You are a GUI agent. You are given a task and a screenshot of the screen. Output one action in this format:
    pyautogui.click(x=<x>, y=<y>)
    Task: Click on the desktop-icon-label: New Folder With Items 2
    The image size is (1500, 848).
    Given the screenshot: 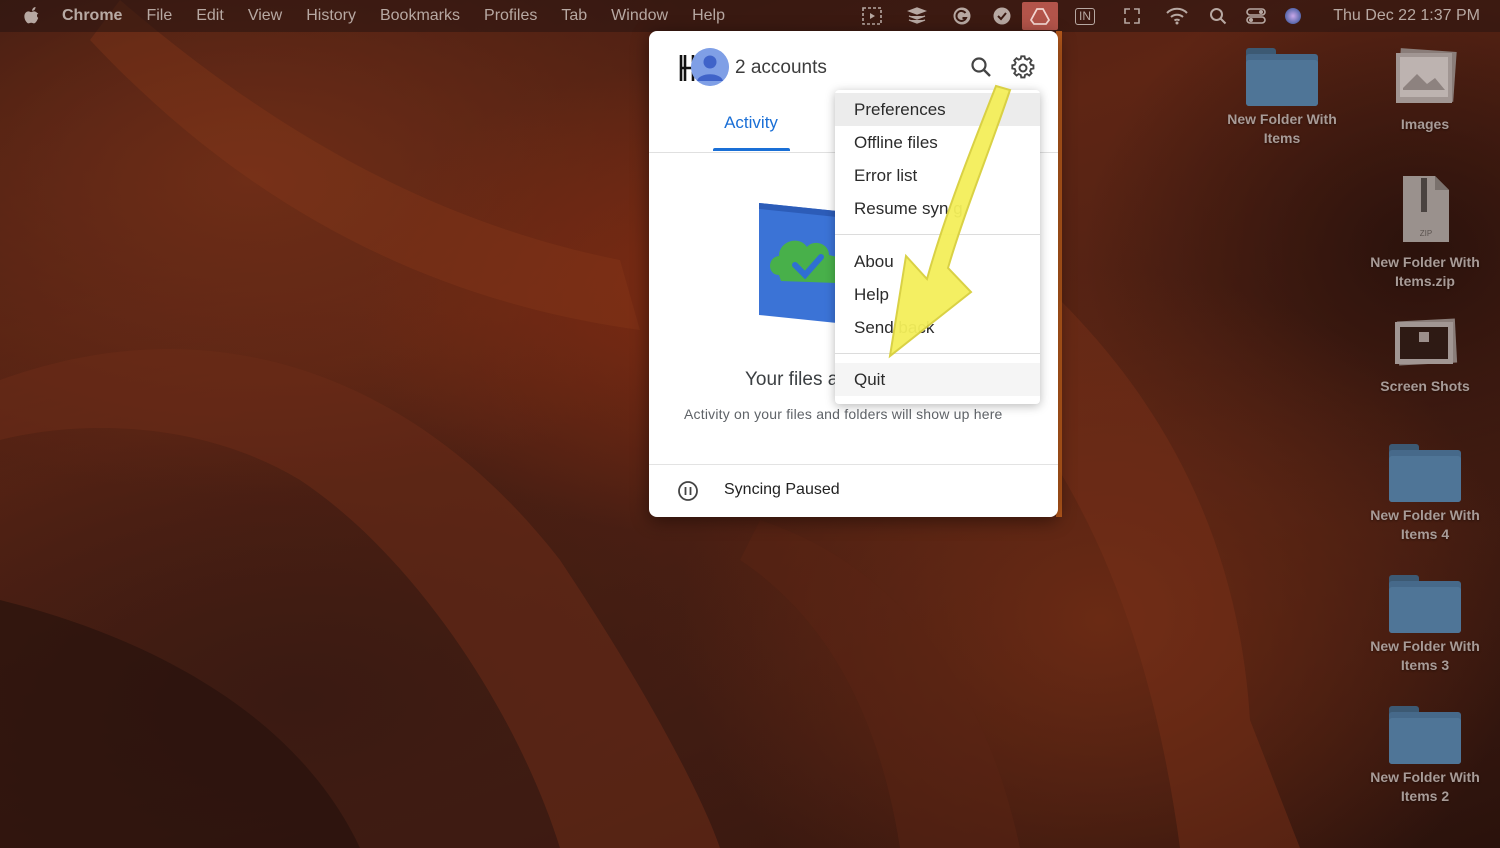 What is the action you would take?
    pyautogui.click(x=1425, y=786)
    